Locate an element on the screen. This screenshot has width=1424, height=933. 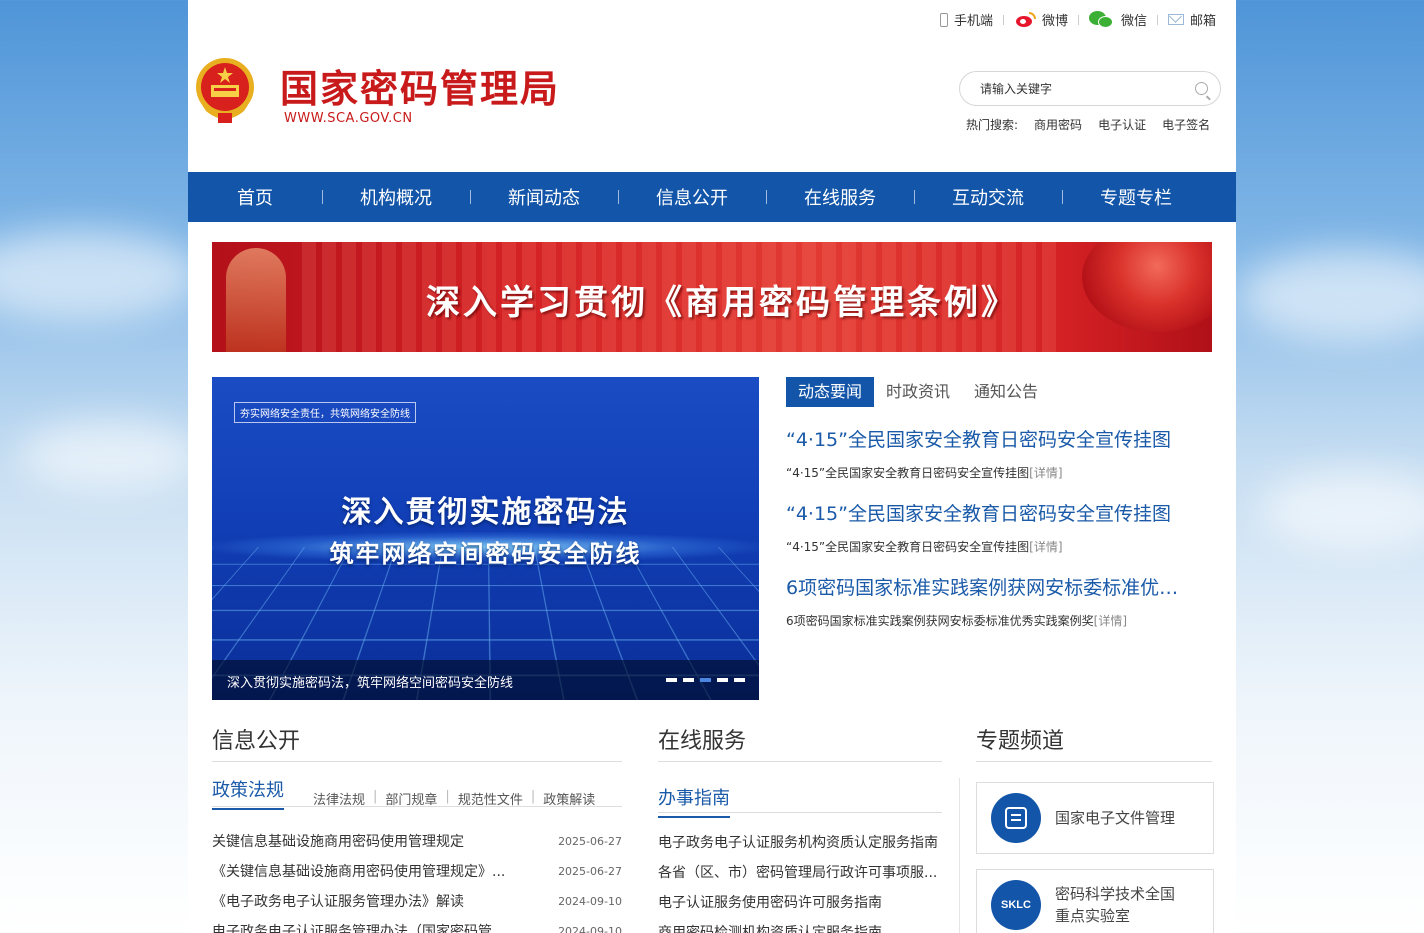
hot-search: 热门搜索: 商用密码 电子认证 电子签名 is located at coordinates (1088, 124).